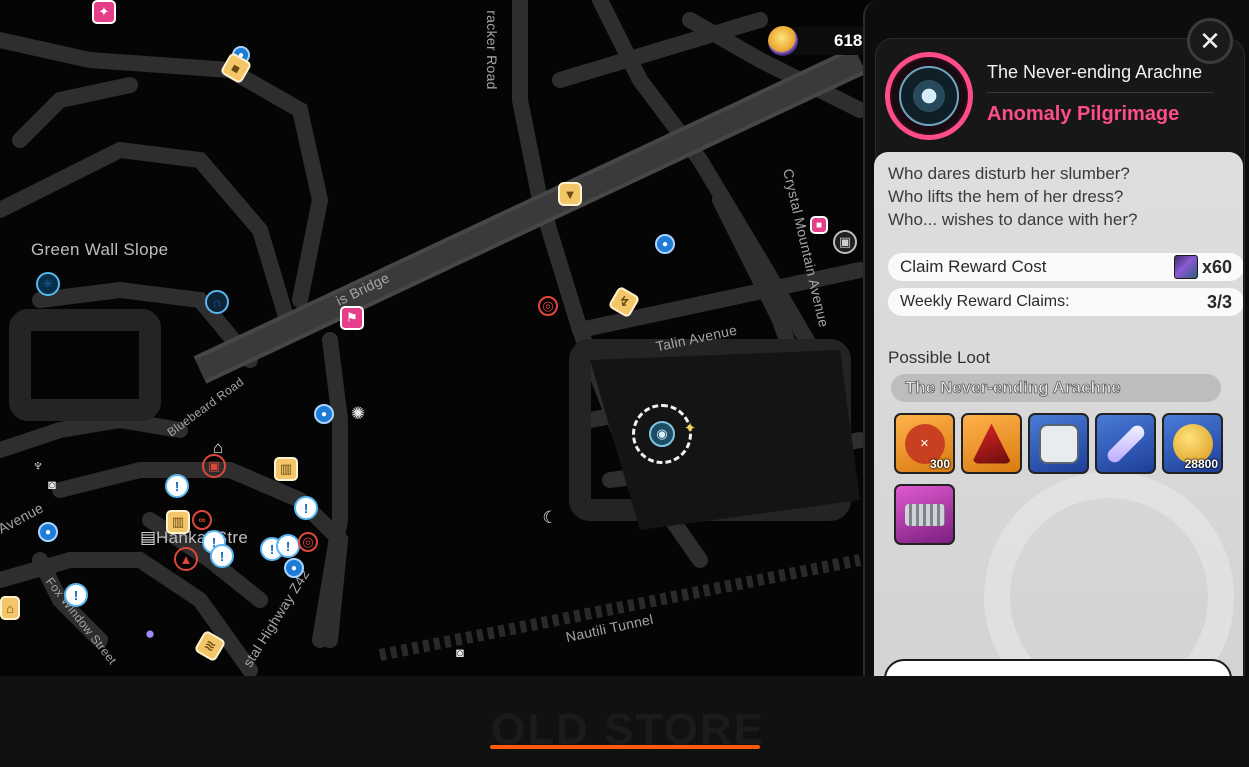 The image size is (1249, 767). I want to click on weekly-claims-label: Weekly Reward Claims:, so click(985, 301).